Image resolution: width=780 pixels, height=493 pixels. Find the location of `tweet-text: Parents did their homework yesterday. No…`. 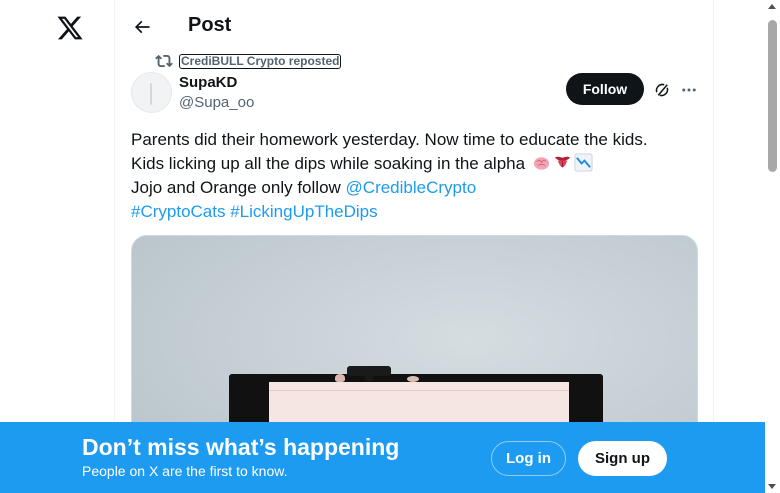

tweet-text: Parents did their homework yesterday. No… is located at coordinates (416, 176).